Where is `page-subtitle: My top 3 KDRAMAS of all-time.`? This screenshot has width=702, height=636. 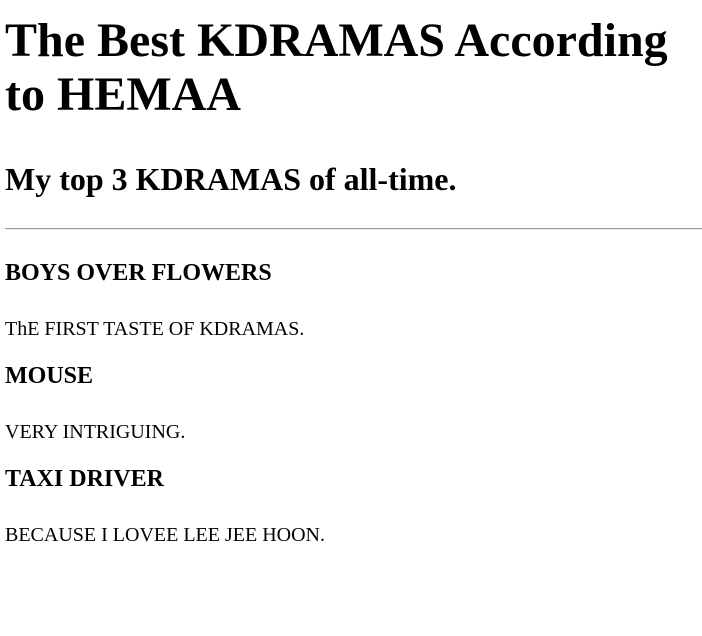
page-subtitle: My top 3 KDRAMAS of all-time. is located at coordinates (231, 179).